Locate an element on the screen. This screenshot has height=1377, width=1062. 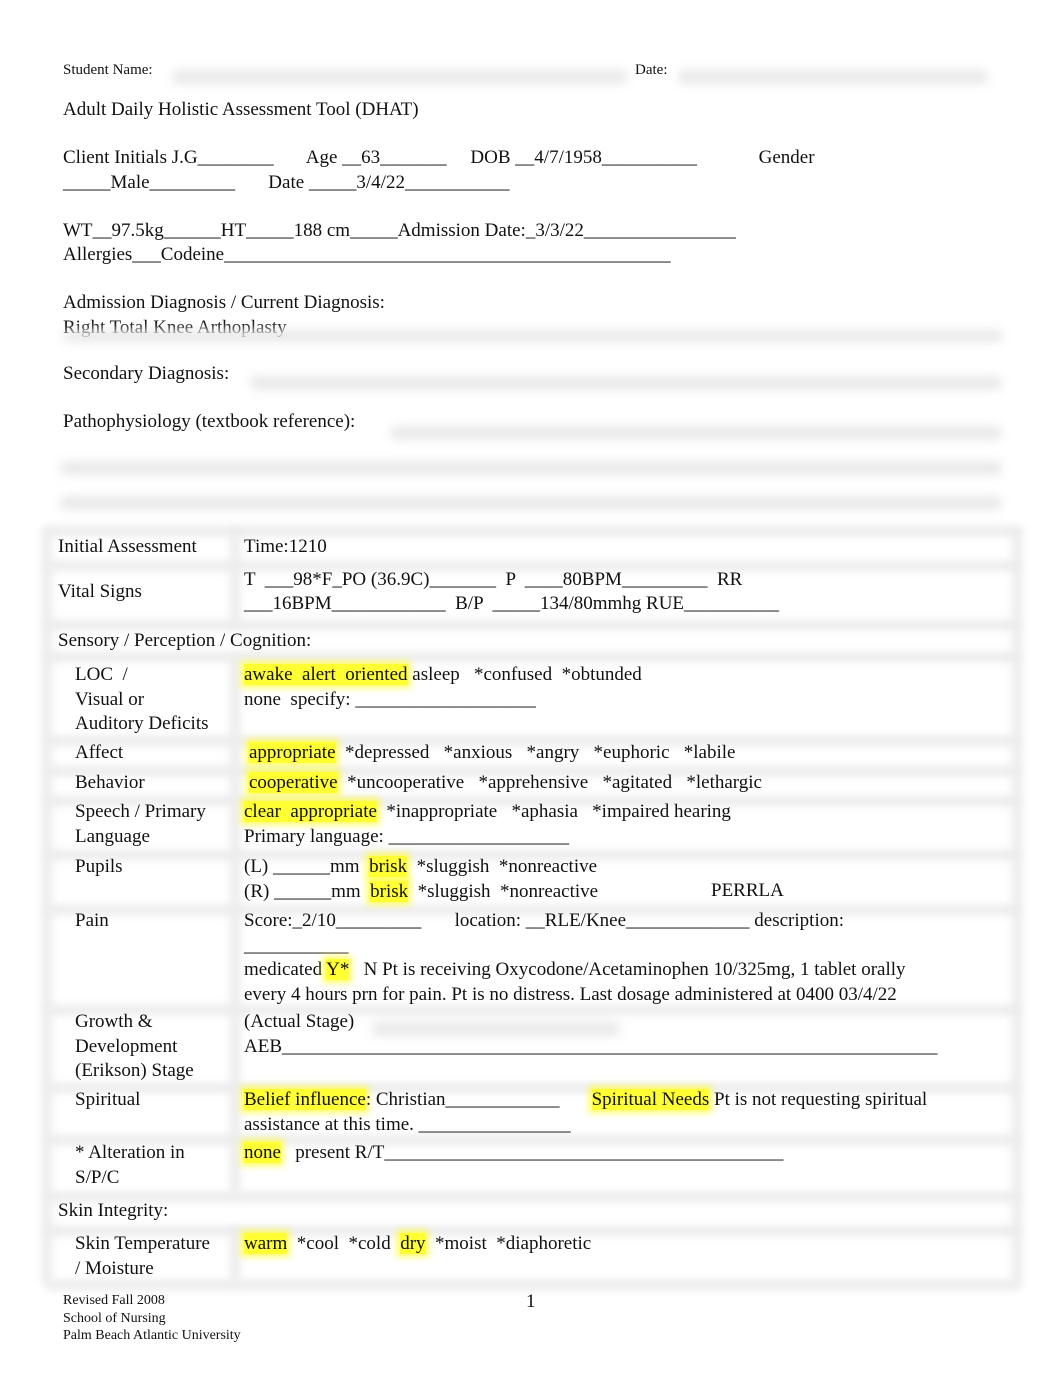
date-field-redacted is located at coordinates (833, 77).